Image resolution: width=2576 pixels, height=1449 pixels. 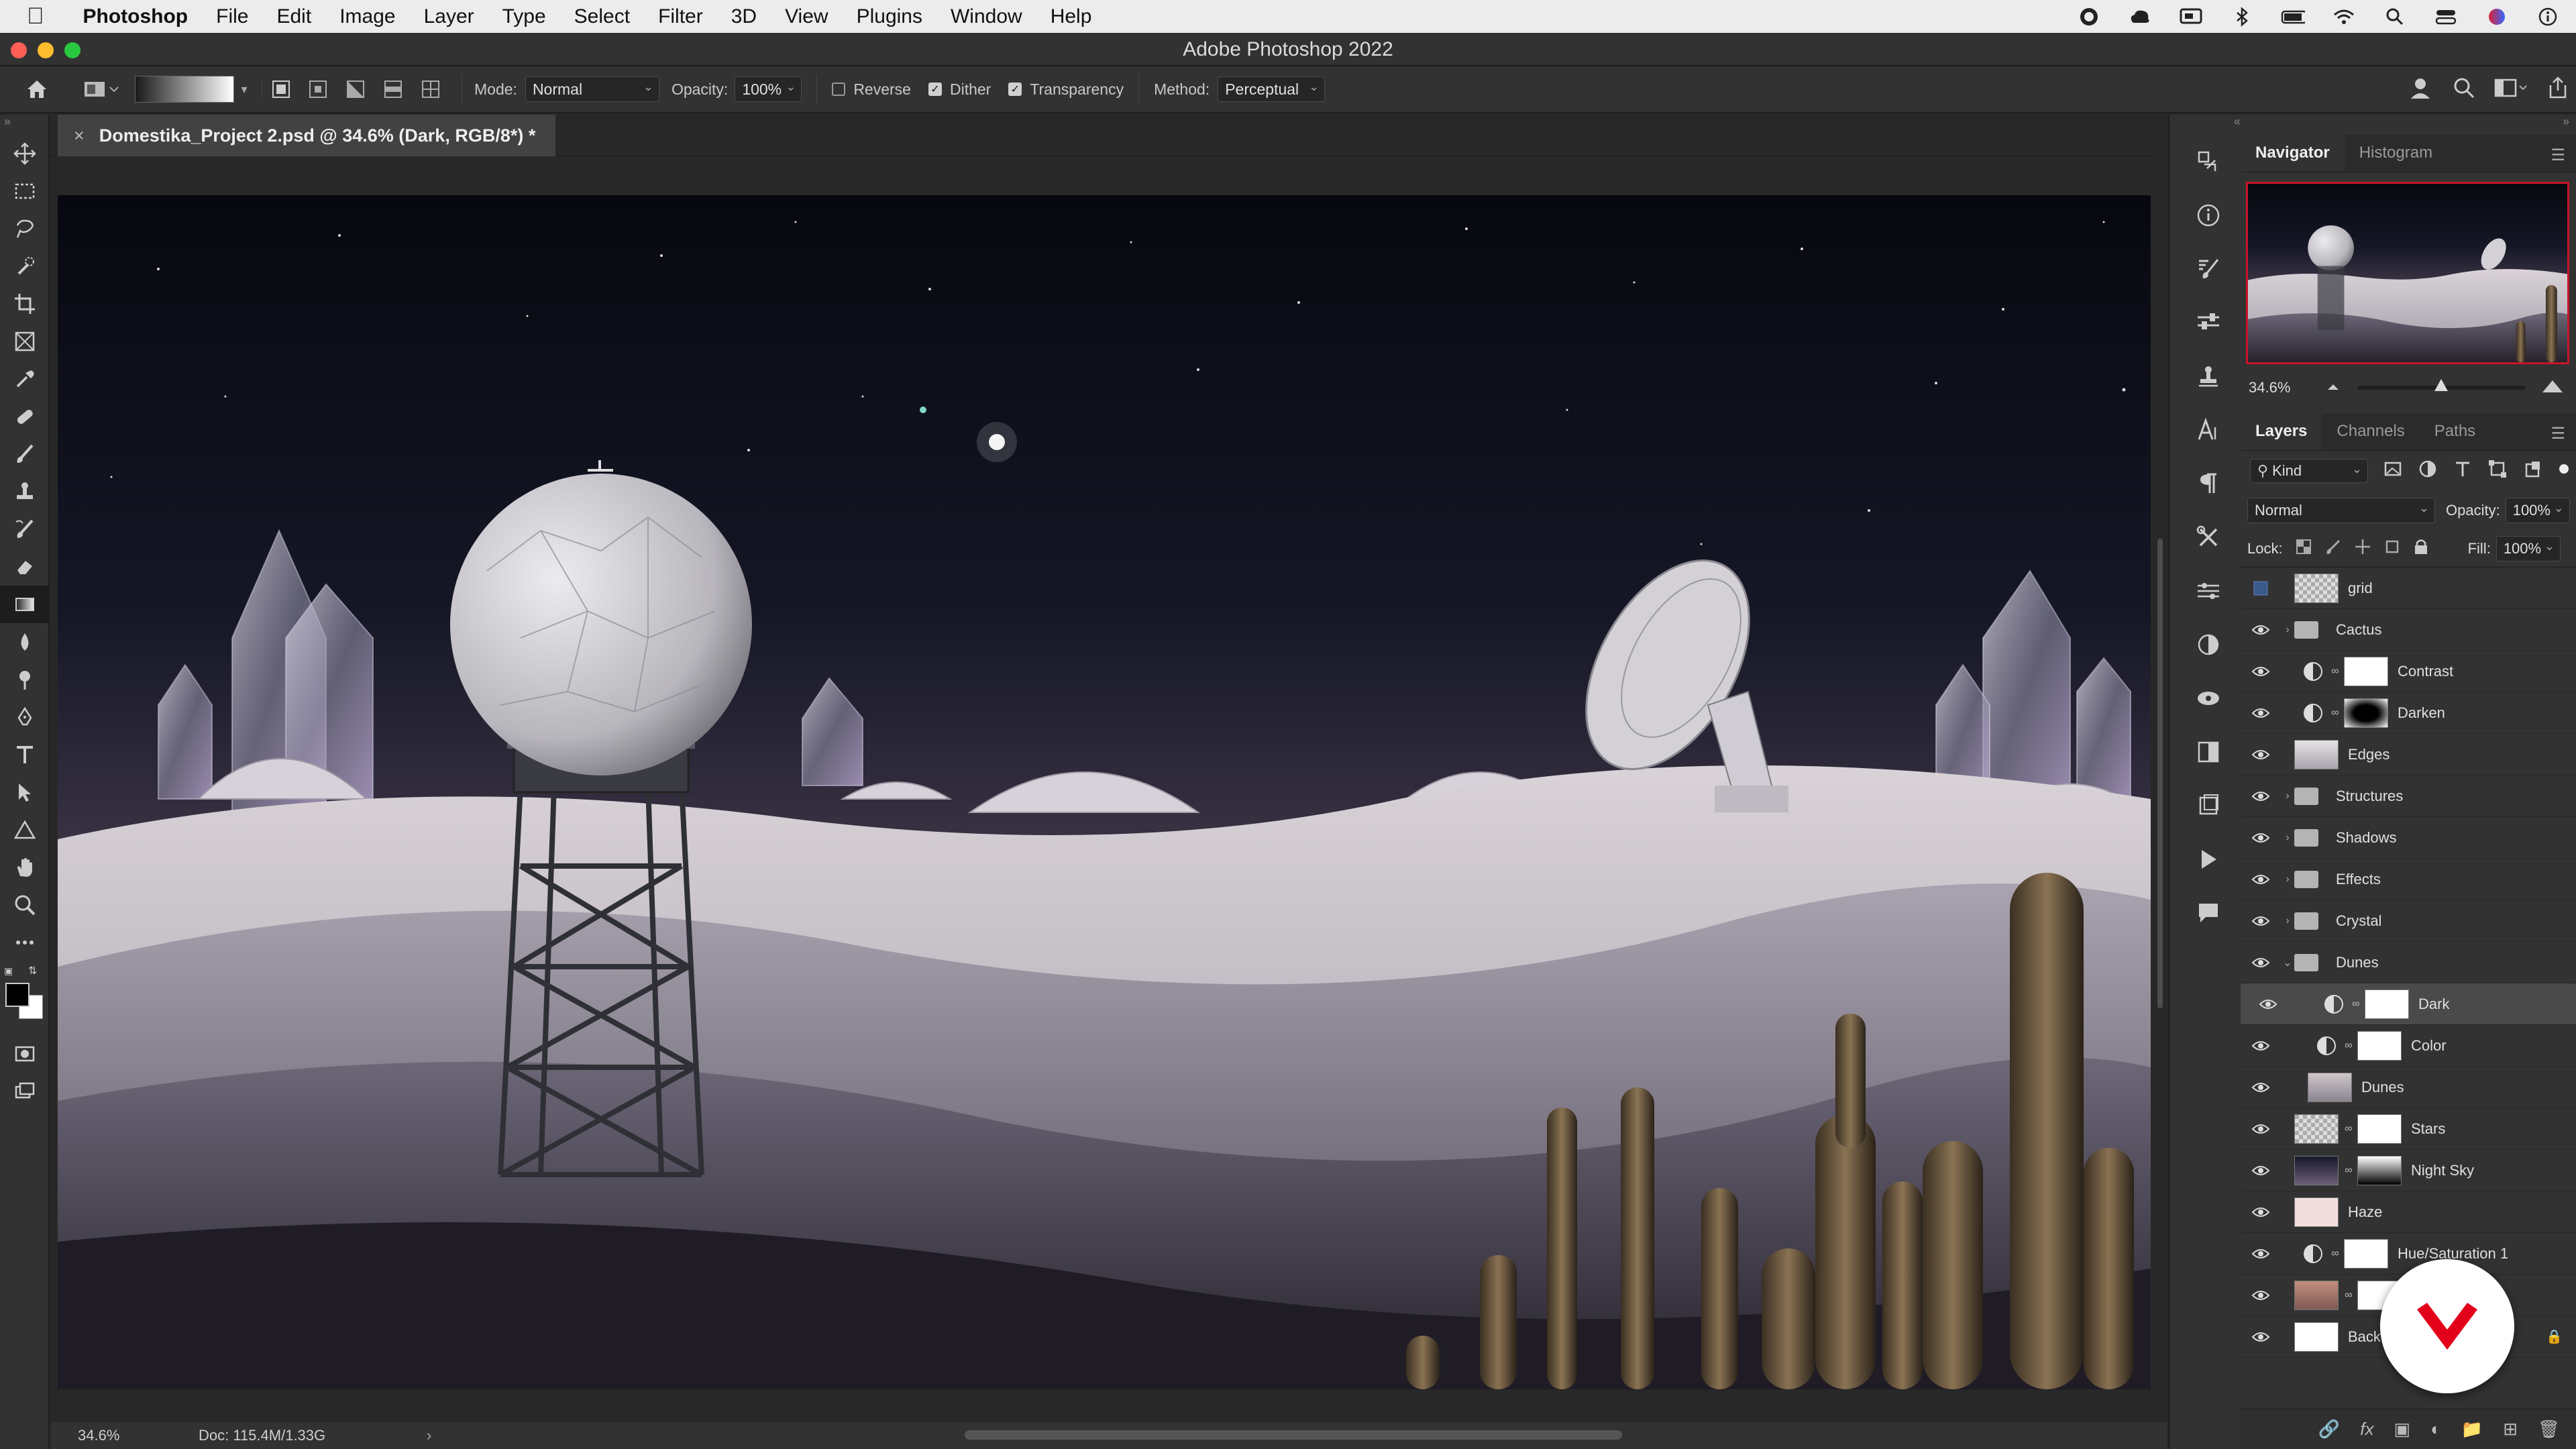 I want to click on filter-type-icon, so click(x=2463, y=471).